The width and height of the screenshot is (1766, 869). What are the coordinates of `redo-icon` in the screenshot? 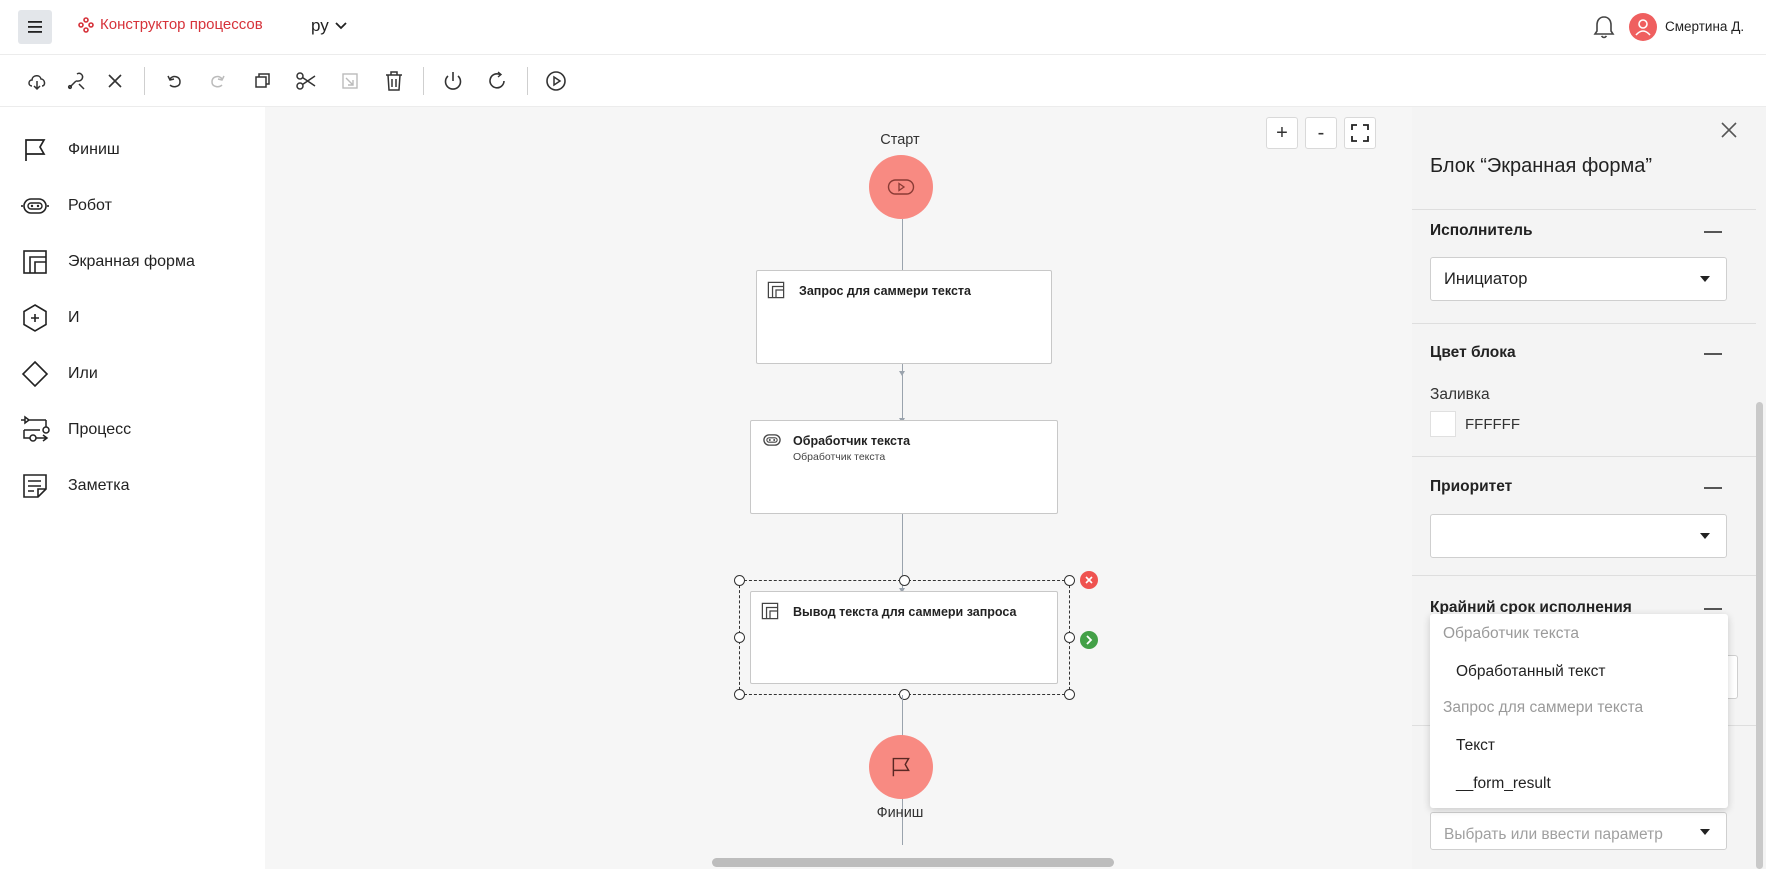 It's located at (218, 81).